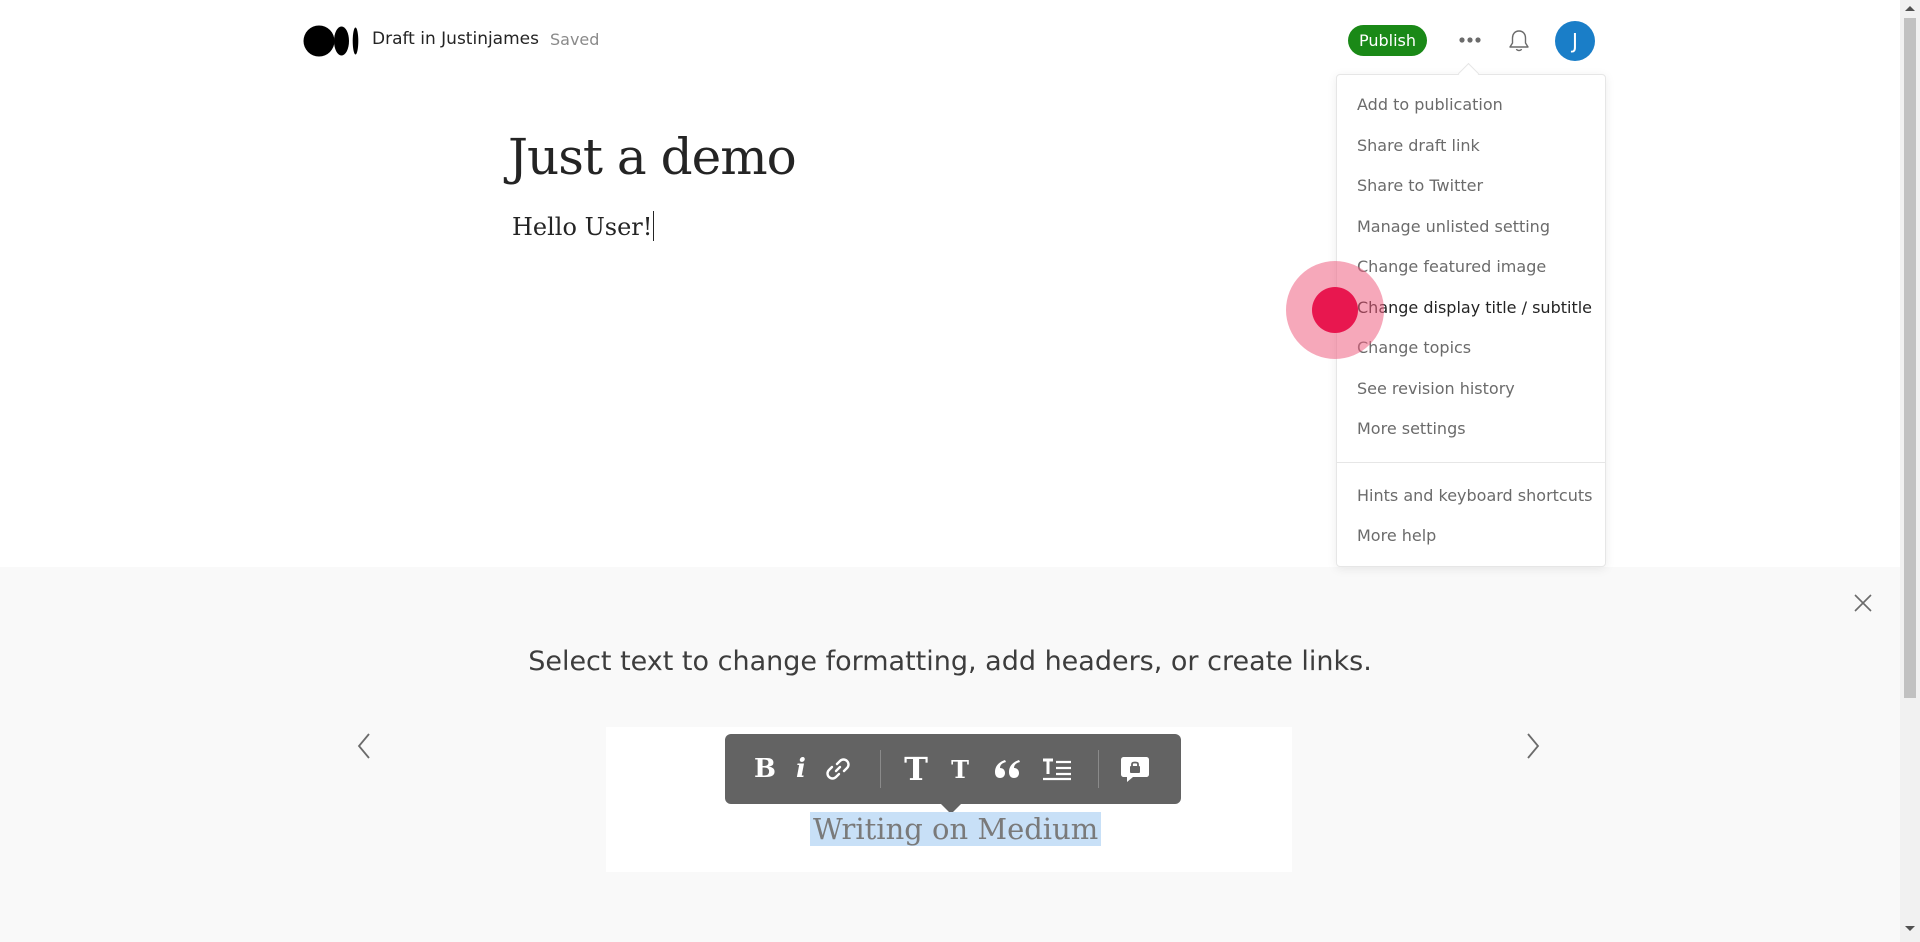 This screenshot has height=942, width=1920. I want to click on link-button, so click(838, 769).